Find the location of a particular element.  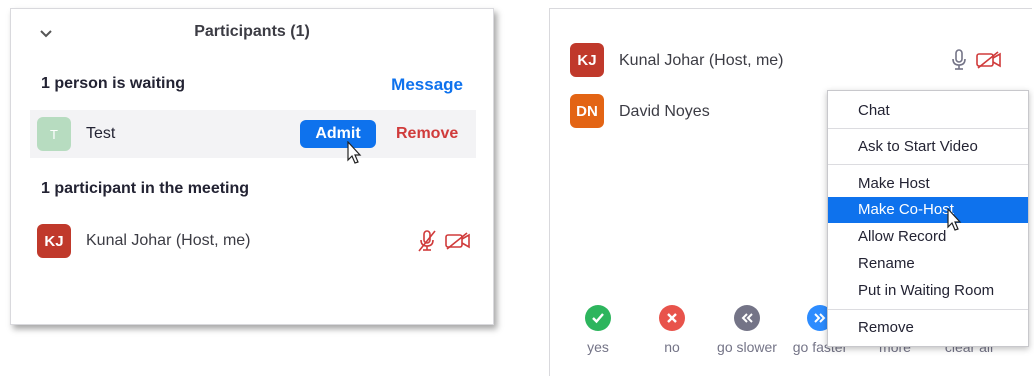

waiting-room-header: 1 person is waiting is located at coordinates (113, 83).